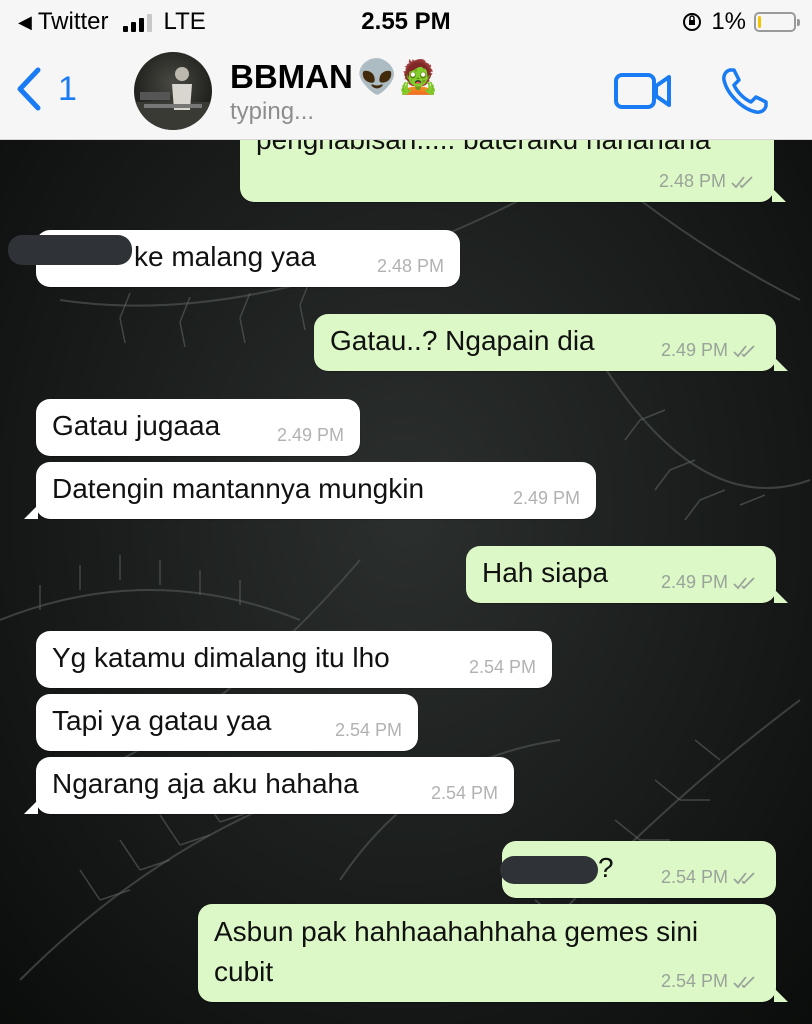  I want to click on contact-name-text: BBMAN, so click(291, 76).